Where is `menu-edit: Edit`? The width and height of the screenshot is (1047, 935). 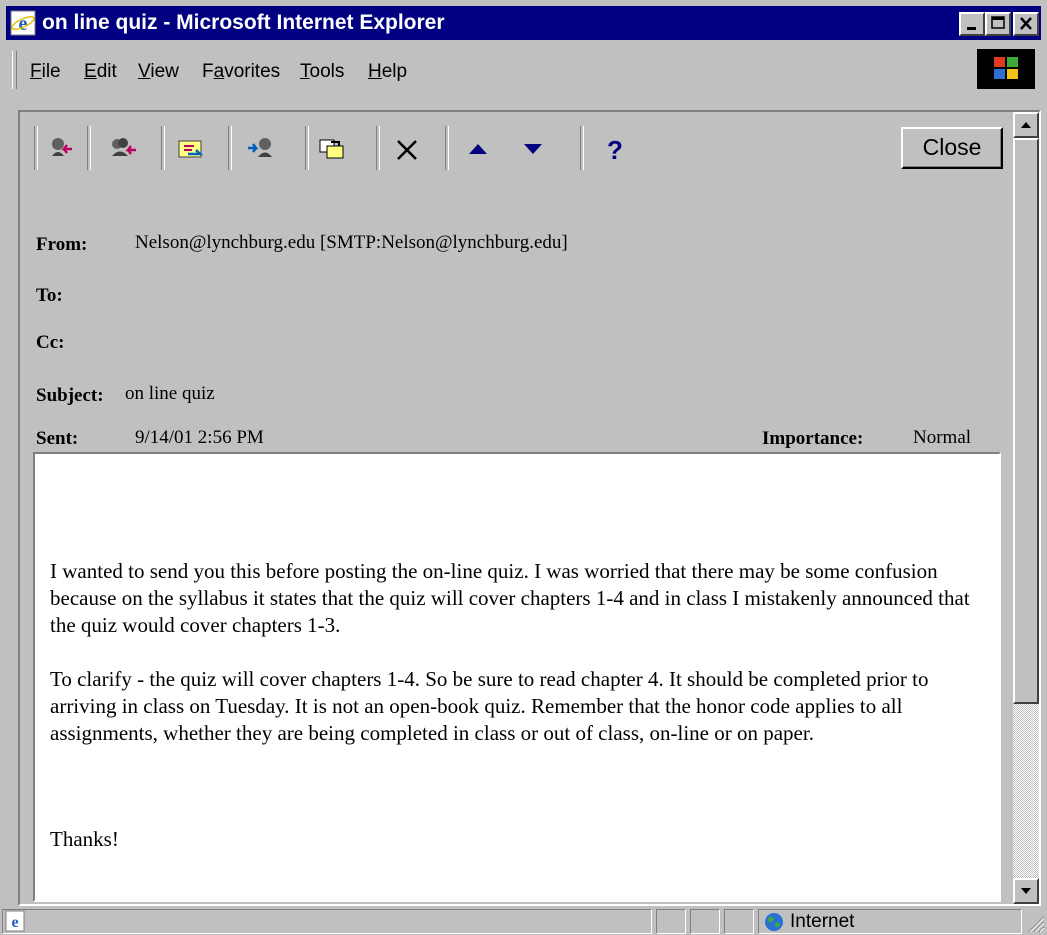
menu-edit: Edit is located at coordinates (100, 72).